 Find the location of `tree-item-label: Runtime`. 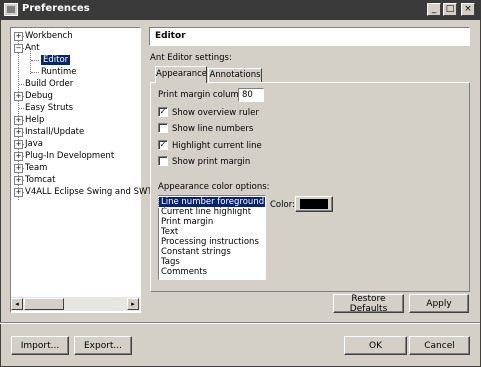

tree-item-label: Runtime is located at coordinates (59, 72).